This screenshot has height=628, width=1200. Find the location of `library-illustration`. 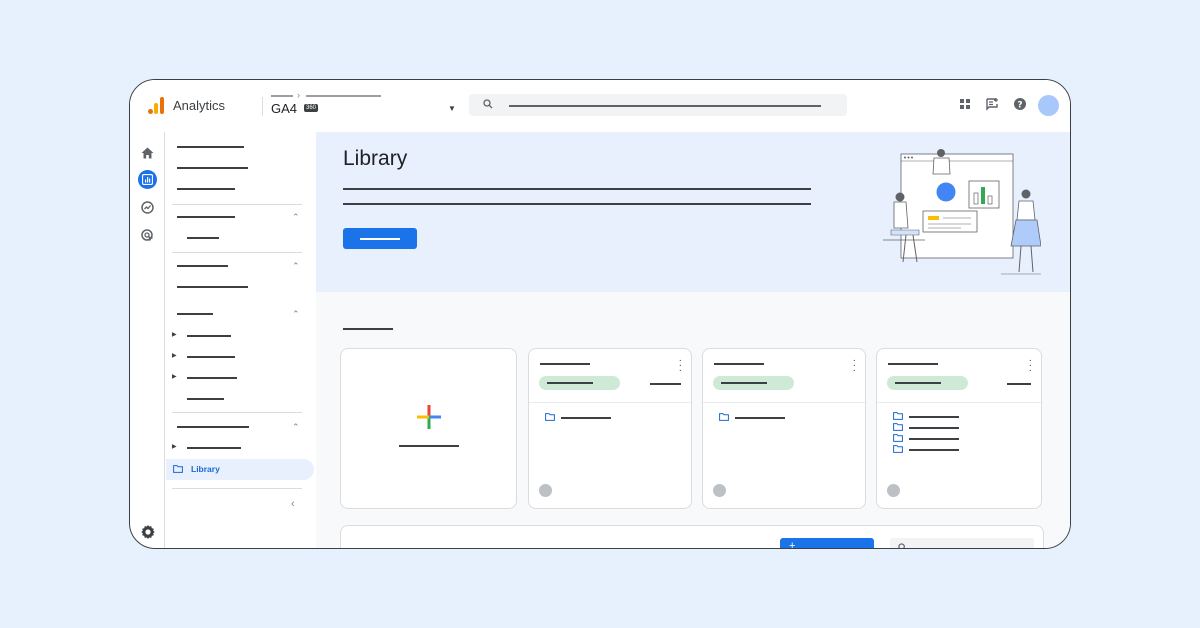

library-illustration is located at coordinates (962, 212).